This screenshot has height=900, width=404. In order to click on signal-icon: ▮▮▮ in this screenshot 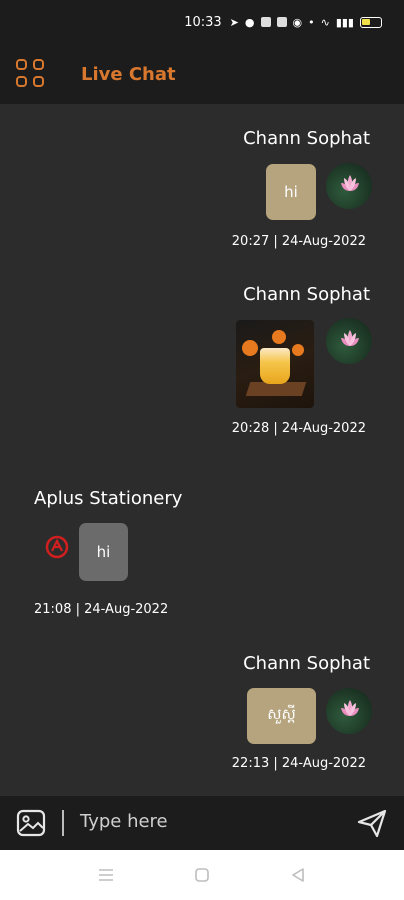, I will do `click(344, 22)`.